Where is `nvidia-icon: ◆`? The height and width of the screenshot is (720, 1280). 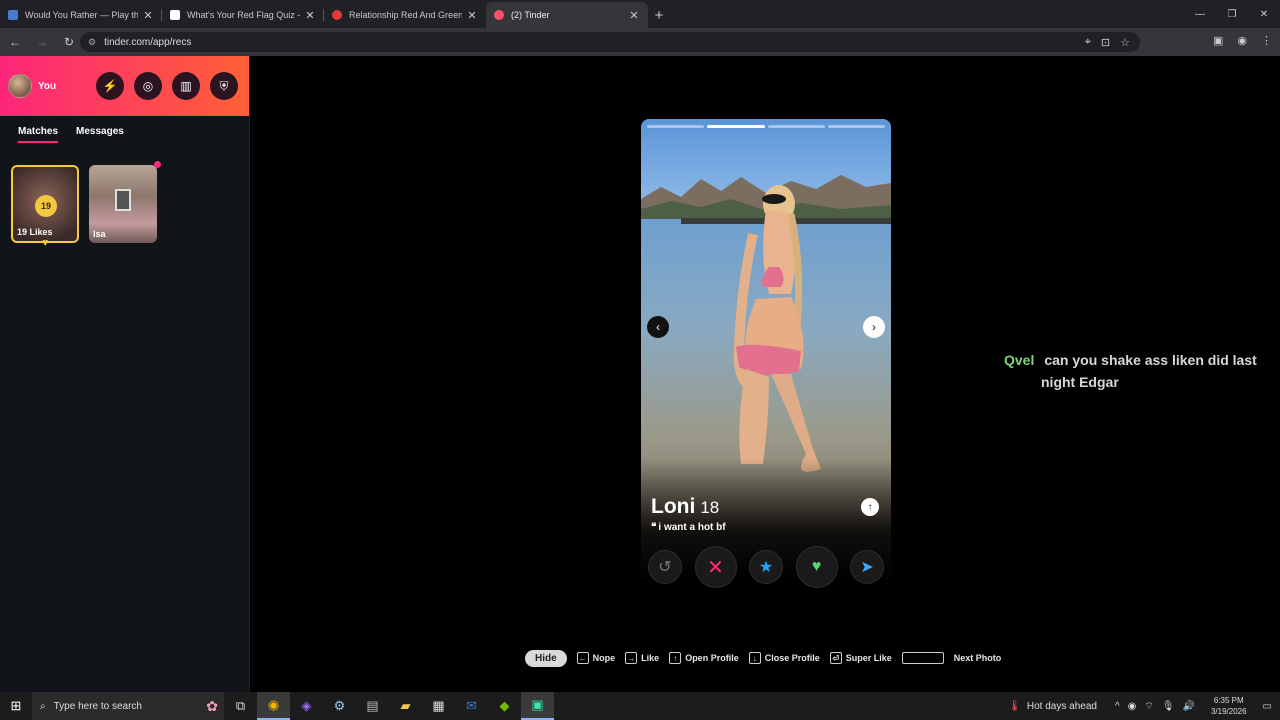 nvidia-icon: ◆ is located at coordinates (504, 706).